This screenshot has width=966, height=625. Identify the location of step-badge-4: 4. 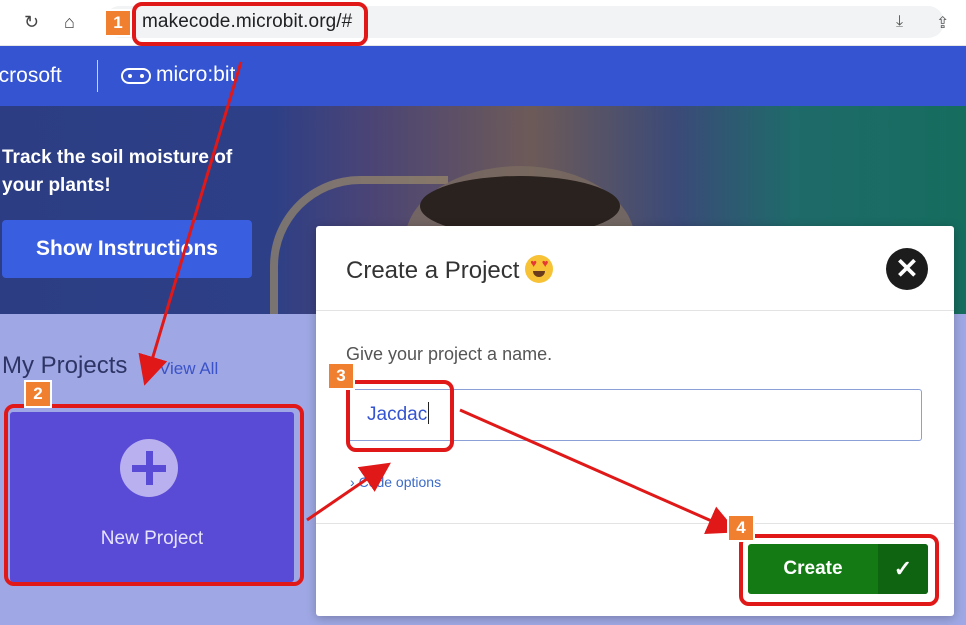
(741, 528).